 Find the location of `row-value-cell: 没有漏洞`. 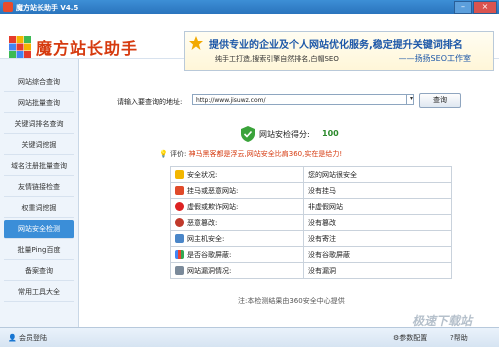

row-value-cell: 没有漏洞 is located at coordinates (377, 270).